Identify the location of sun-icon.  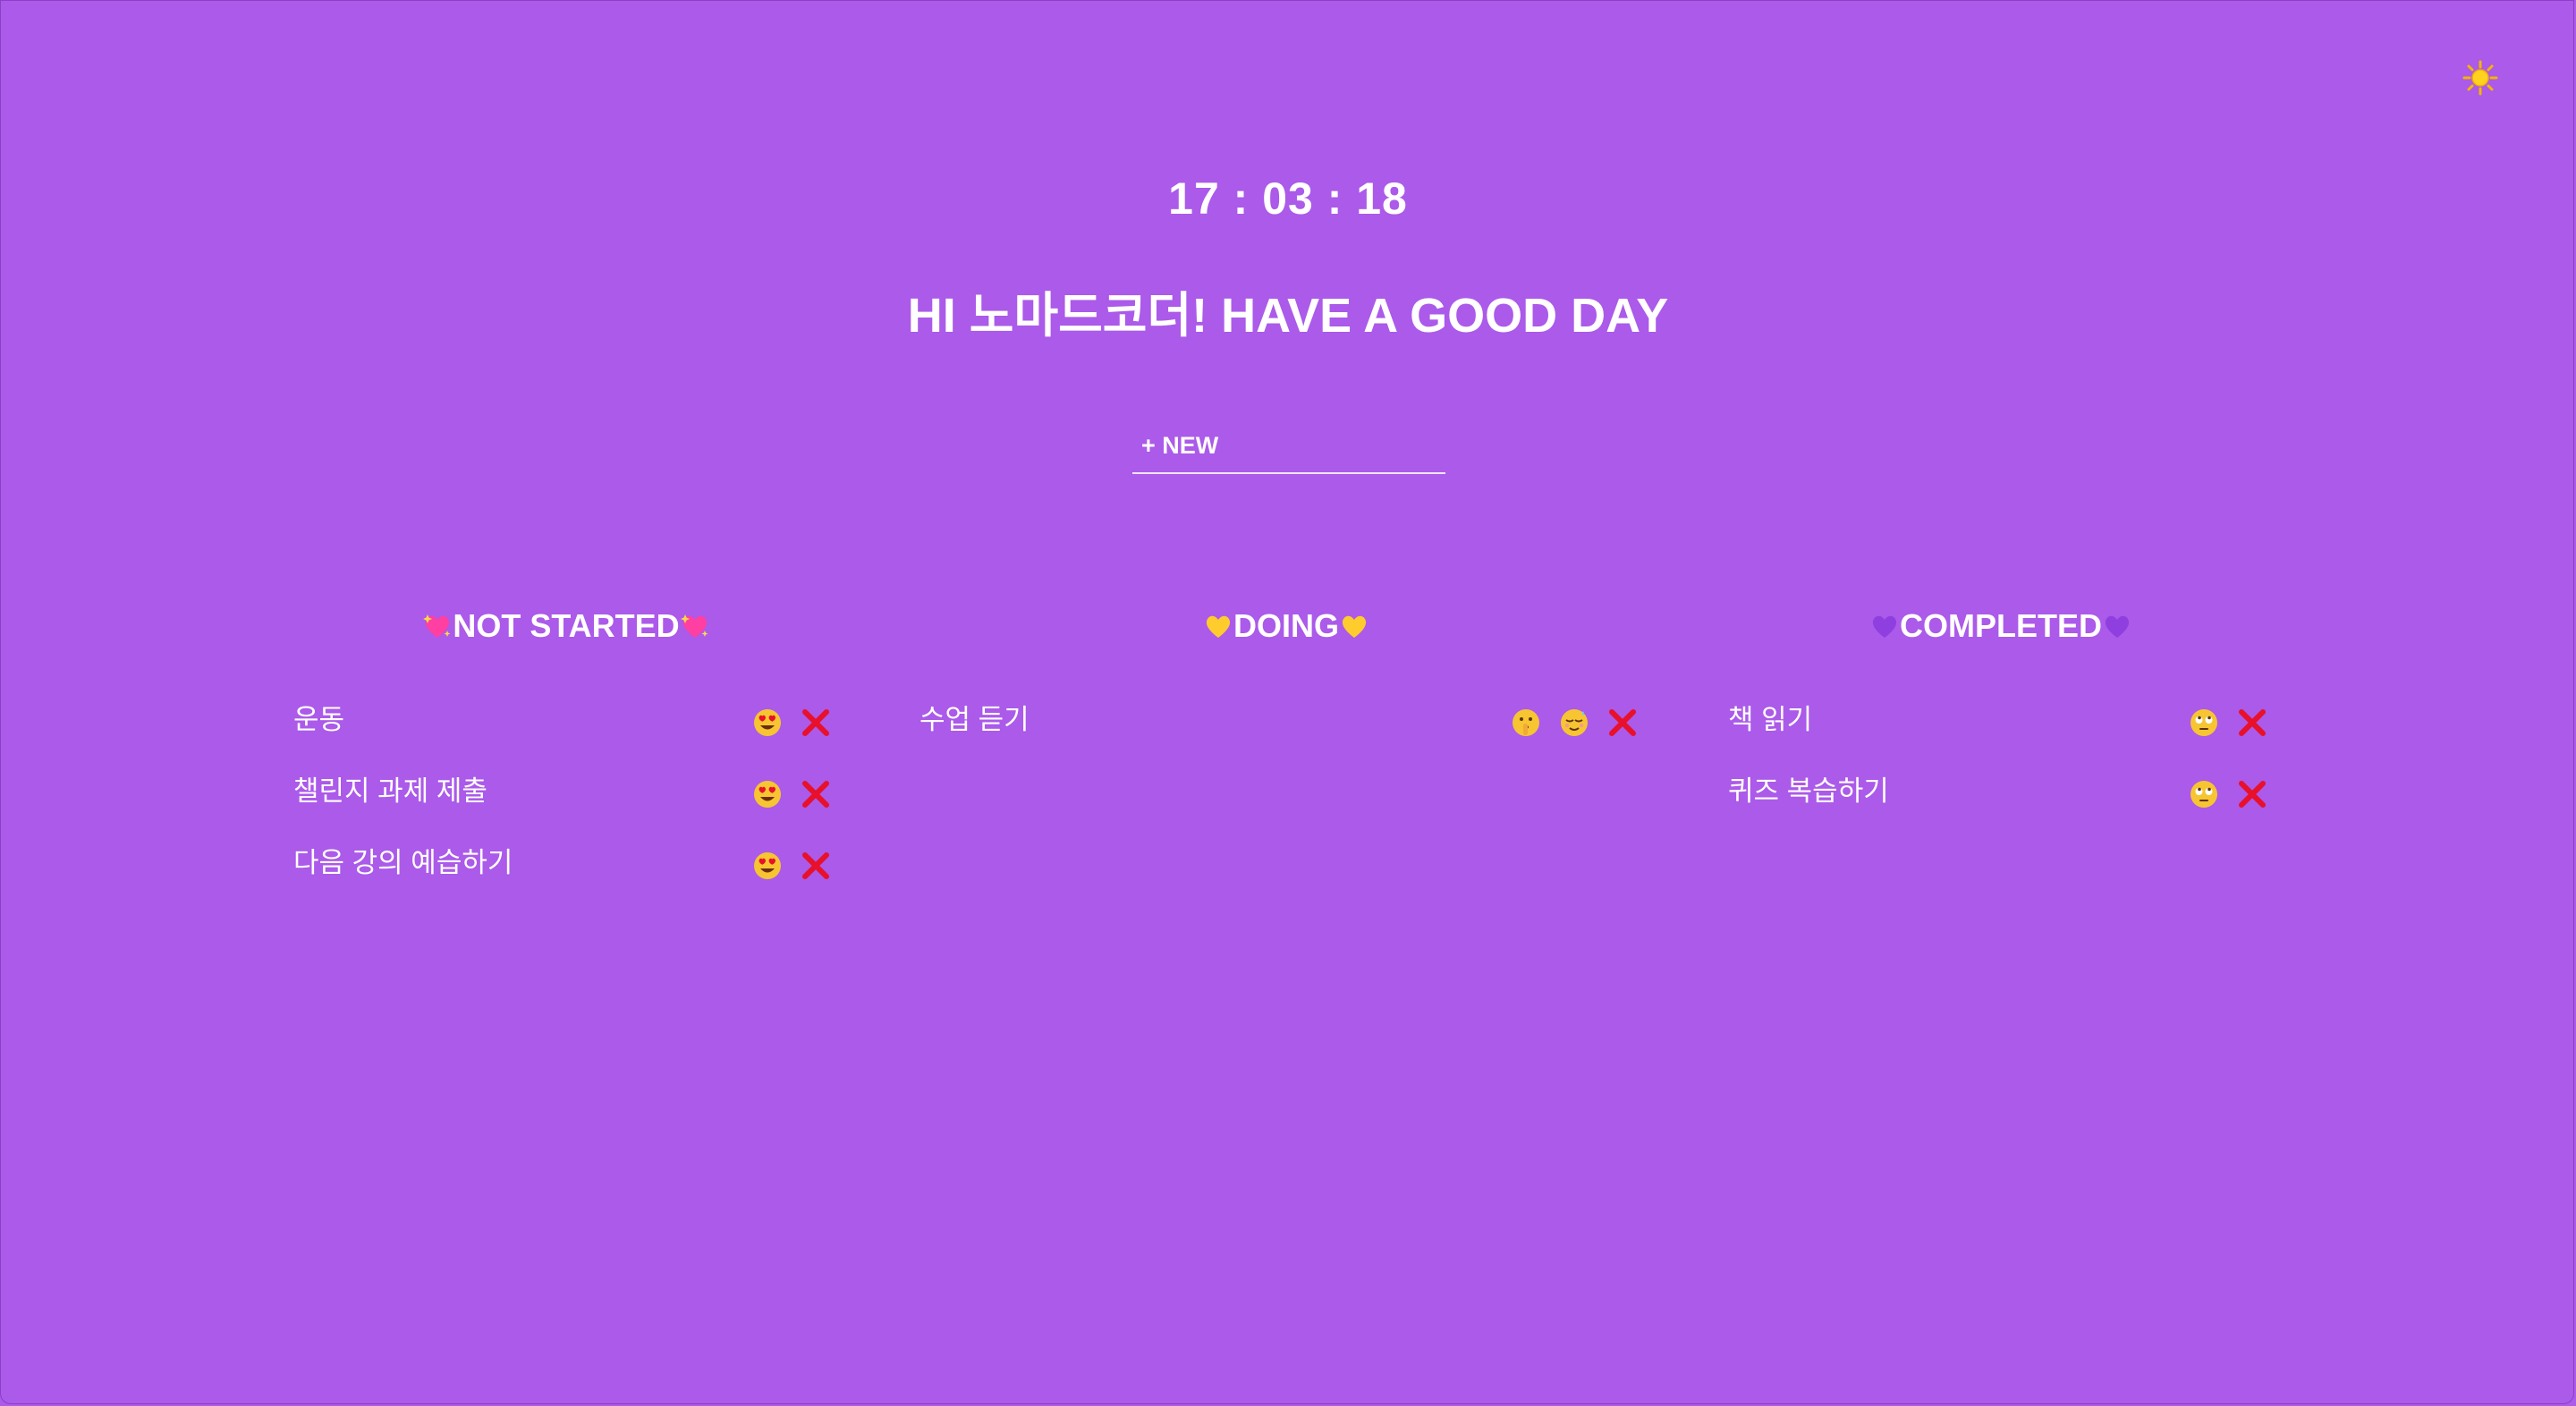
(2480, 78).